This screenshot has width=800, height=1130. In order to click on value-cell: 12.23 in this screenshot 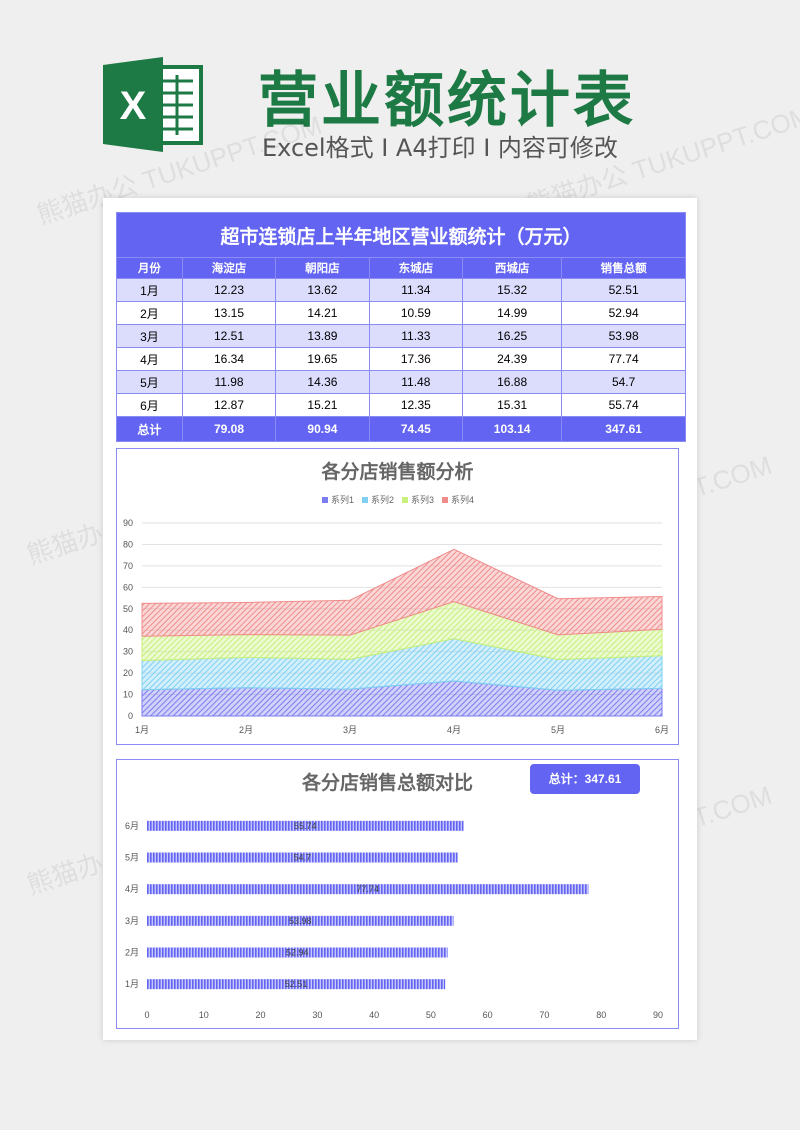, I will do `click(229, 290)`.